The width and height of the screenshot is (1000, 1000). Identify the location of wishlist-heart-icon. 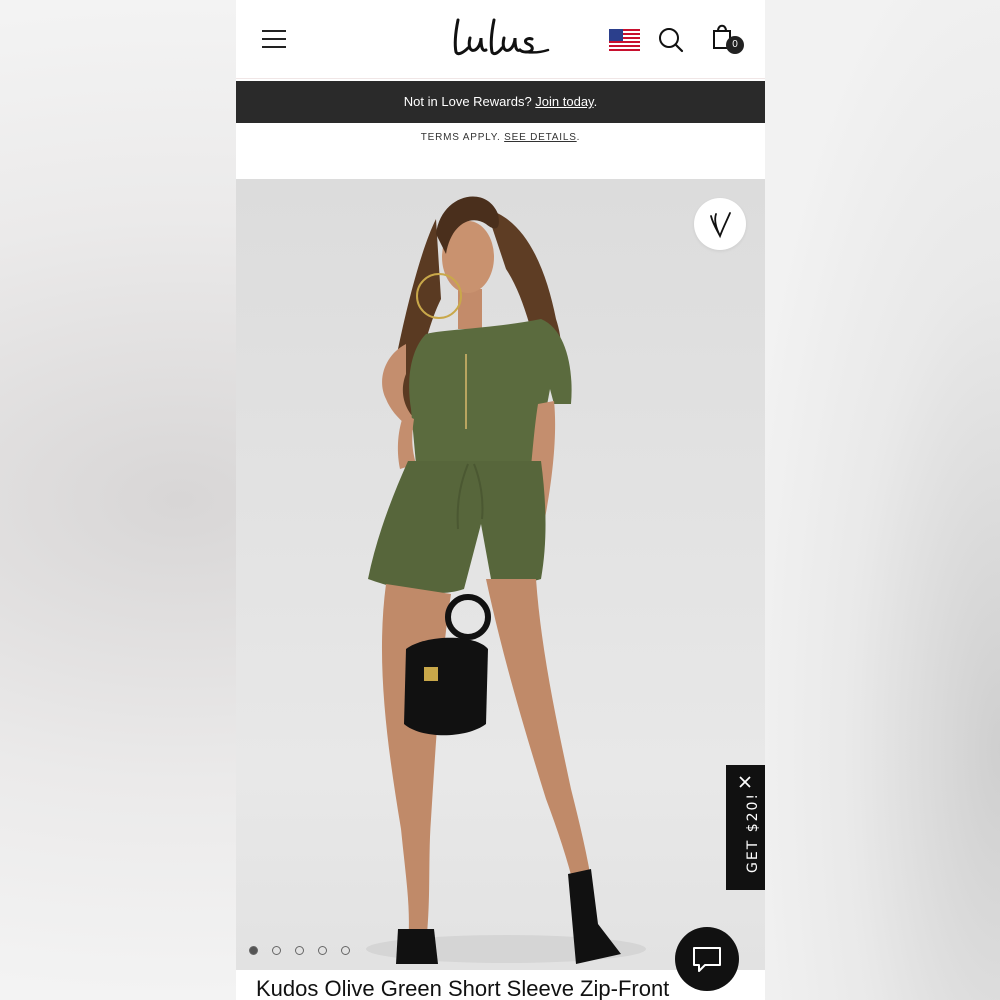
(720, 224).